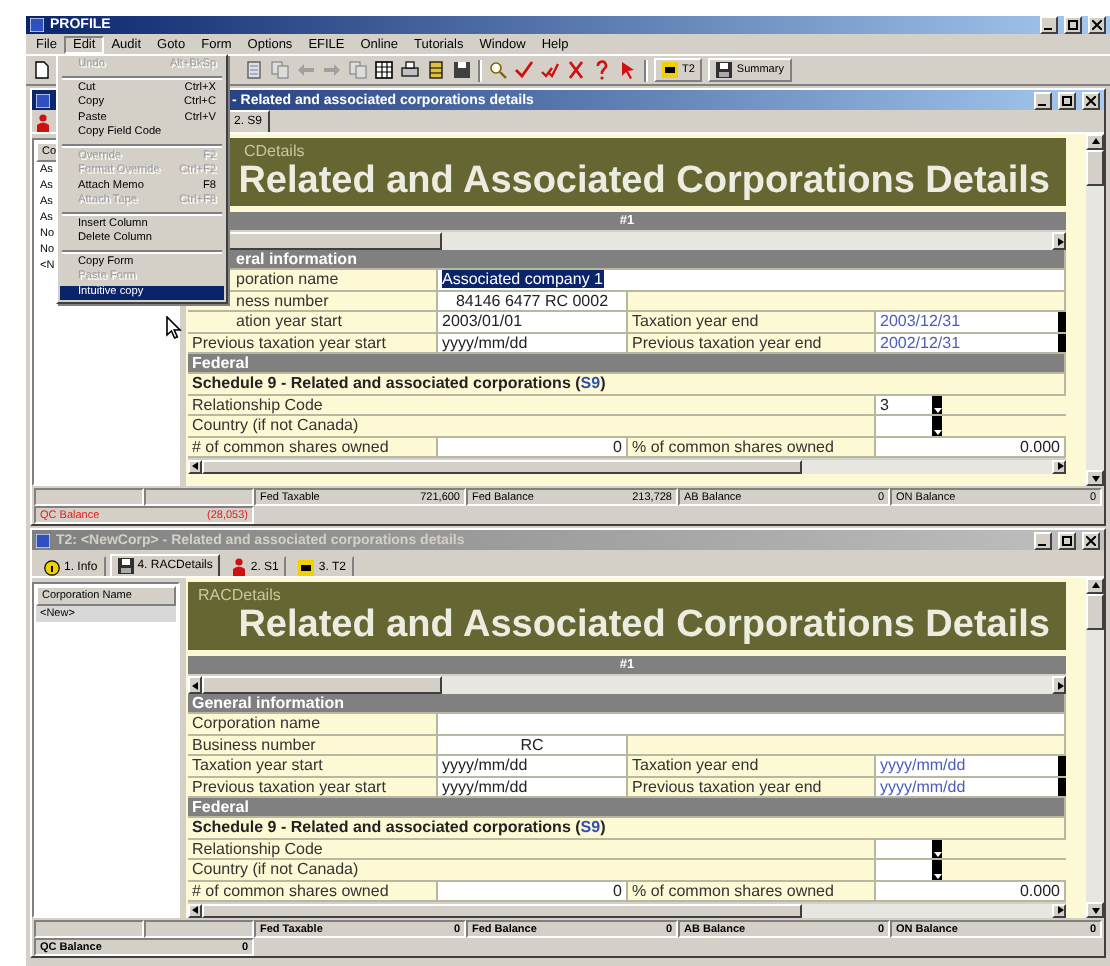 The width and height of the screenshot is (1110, 966). Describe the element at coordinates (384, 70) in the screenshot. I see `table-icon` at that location.